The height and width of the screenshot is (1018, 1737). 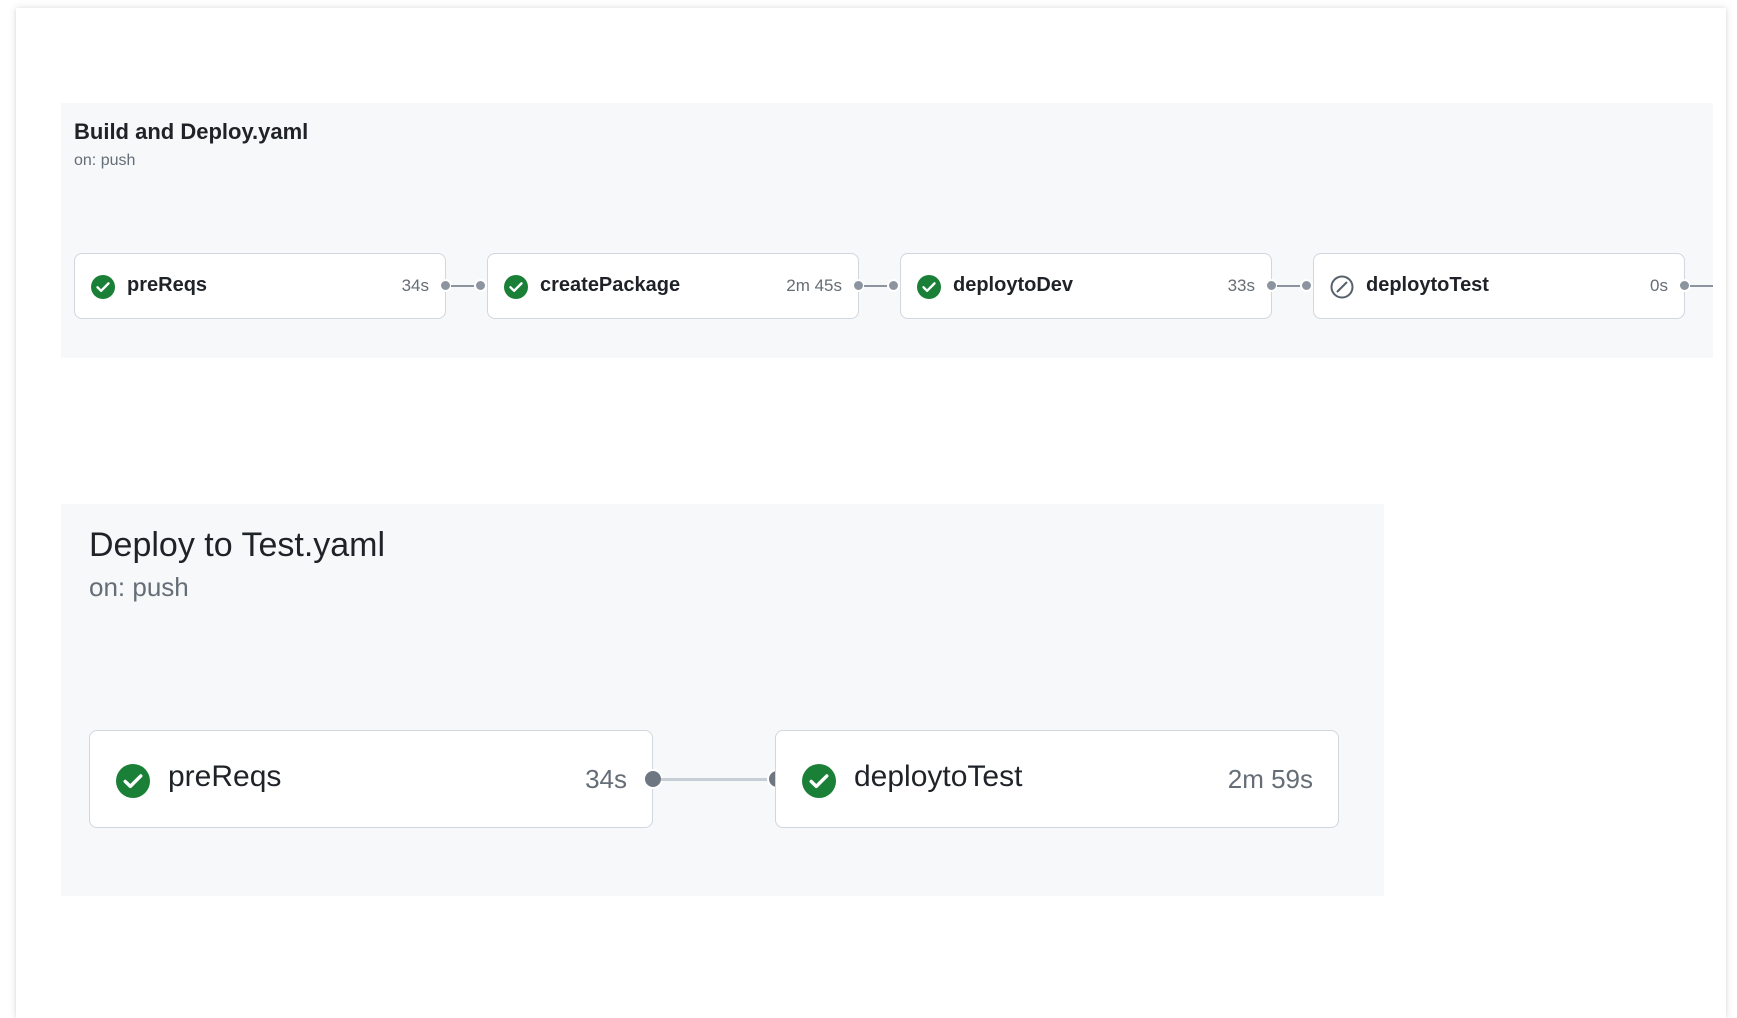 What do you see at coordinates (1659, 285) in the screenshot?
I see `job-duration: 0s` at bounding box center [1659, 285].